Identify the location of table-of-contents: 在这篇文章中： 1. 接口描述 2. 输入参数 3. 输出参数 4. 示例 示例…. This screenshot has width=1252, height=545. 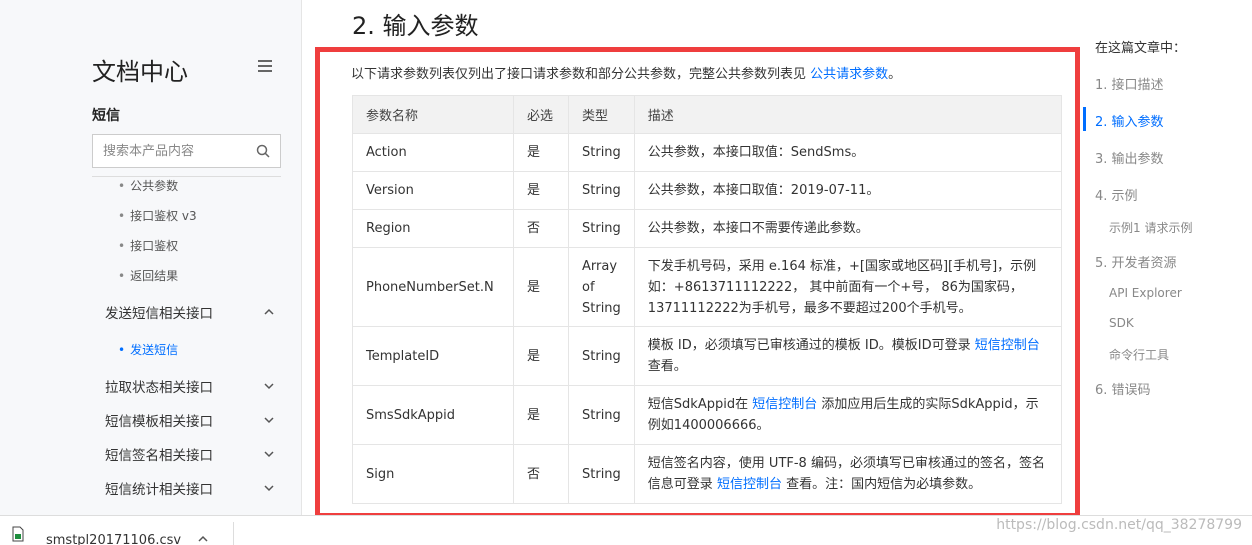
(1167, 272).